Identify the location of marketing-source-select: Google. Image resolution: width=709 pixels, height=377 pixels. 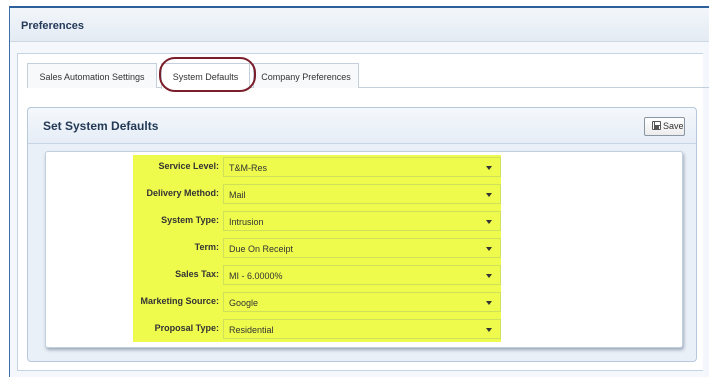
(362, 302).